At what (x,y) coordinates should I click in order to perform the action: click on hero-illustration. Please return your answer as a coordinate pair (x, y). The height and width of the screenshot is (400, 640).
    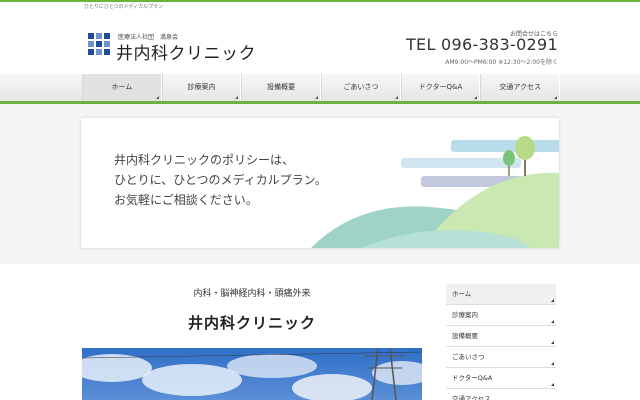
    Looking at the image, I should click on (435, 192).